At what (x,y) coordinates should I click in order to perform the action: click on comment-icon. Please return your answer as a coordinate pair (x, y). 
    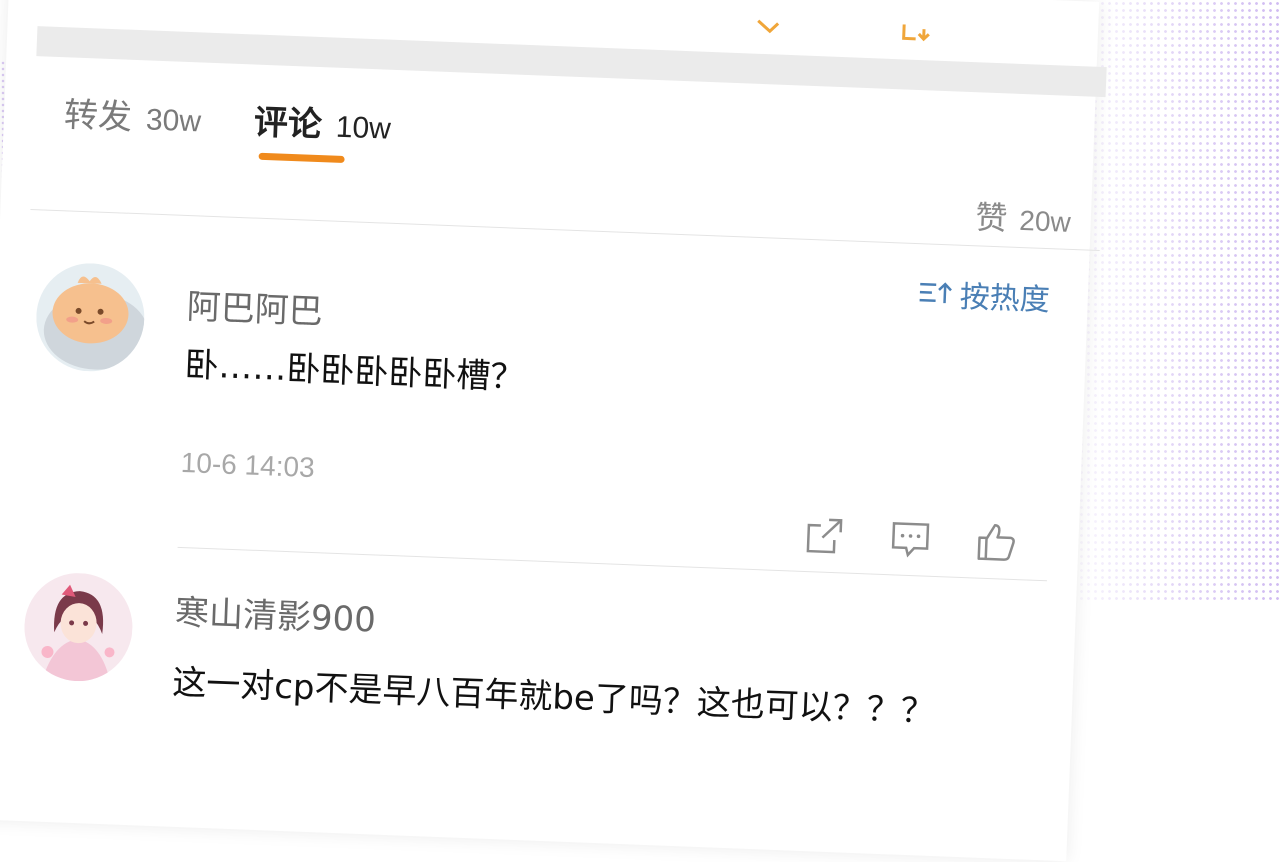
    Looking at the image, I should click on (911, 539).